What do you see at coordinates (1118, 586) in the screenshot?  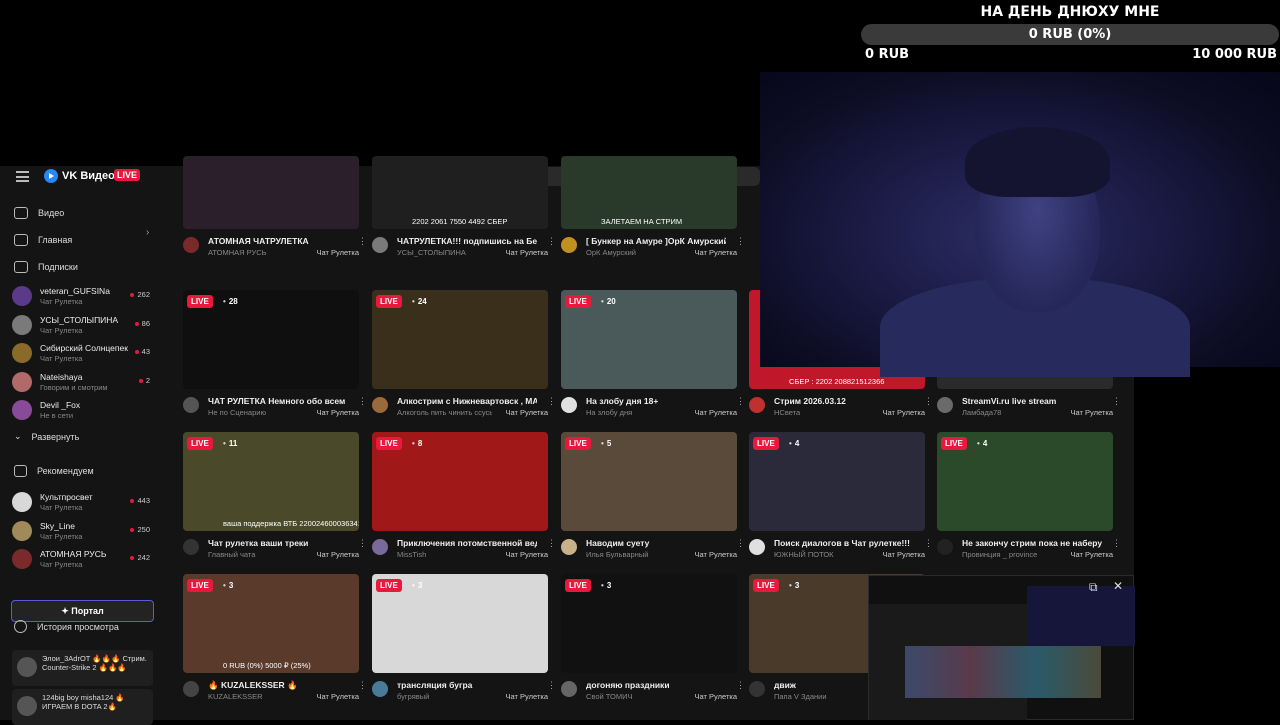 I see `close-icon: ✕` at bounding box center [1118, 586].